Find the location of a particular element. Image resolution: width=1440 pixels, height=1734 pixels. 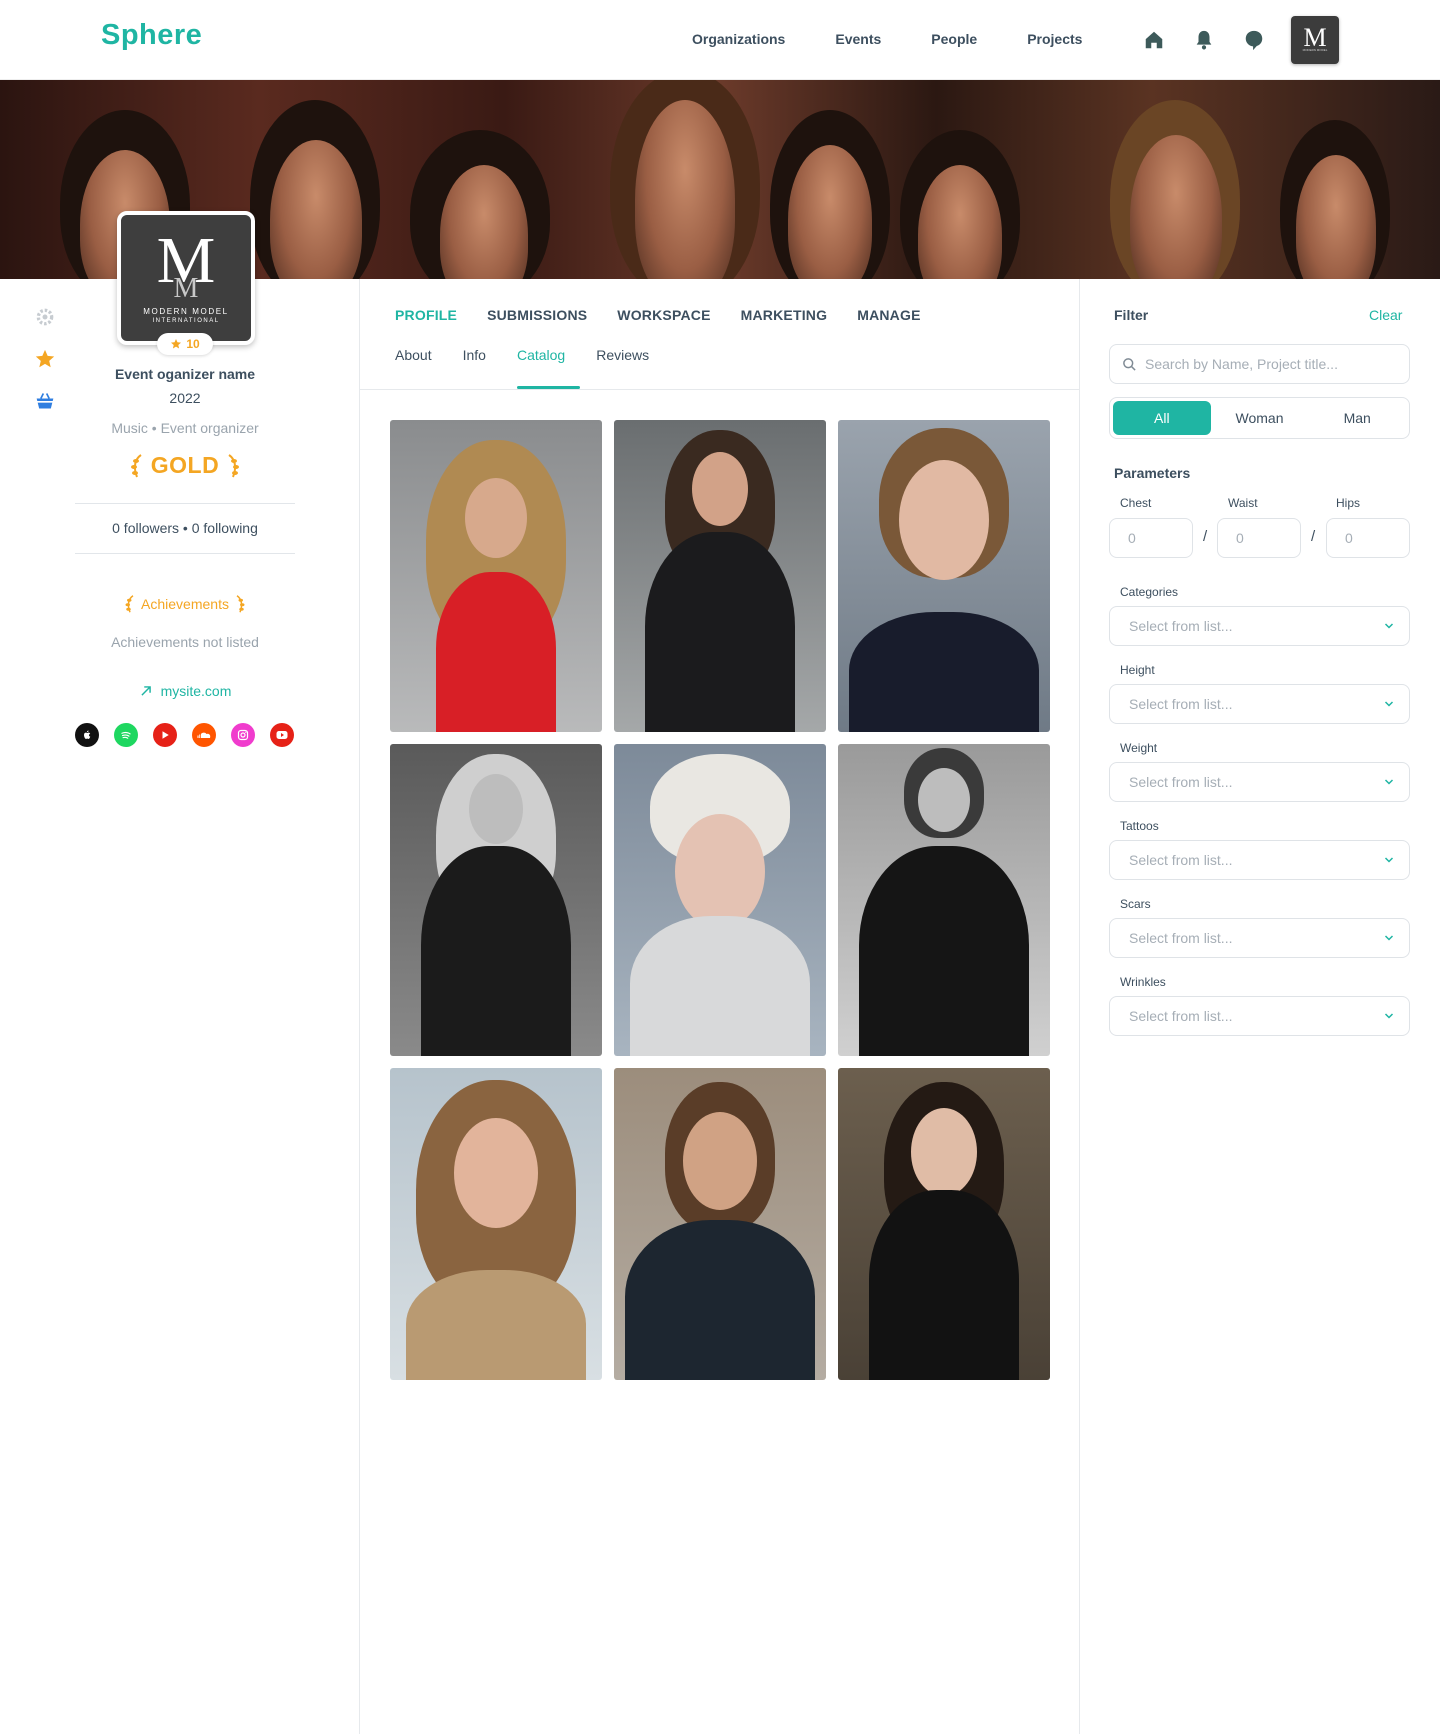

nav-organizations: Organizations is located at coordinates (738, 39).